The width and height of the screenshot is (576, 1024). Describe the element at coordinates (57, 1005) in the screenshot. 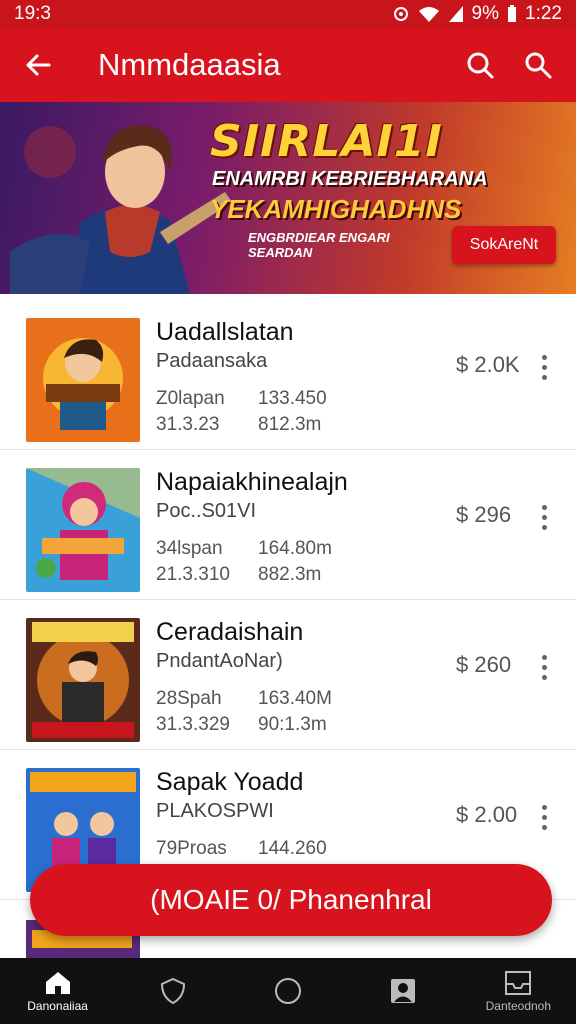

I see `nav-label: Danonaiiaa` at that location.